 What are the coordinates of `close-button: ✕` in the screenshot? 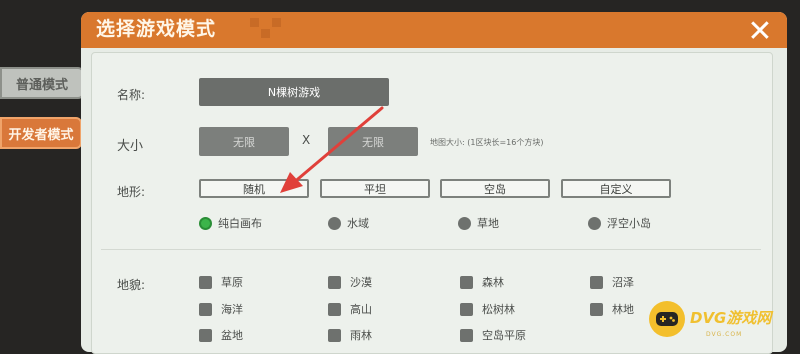 It's located at (760, 31).